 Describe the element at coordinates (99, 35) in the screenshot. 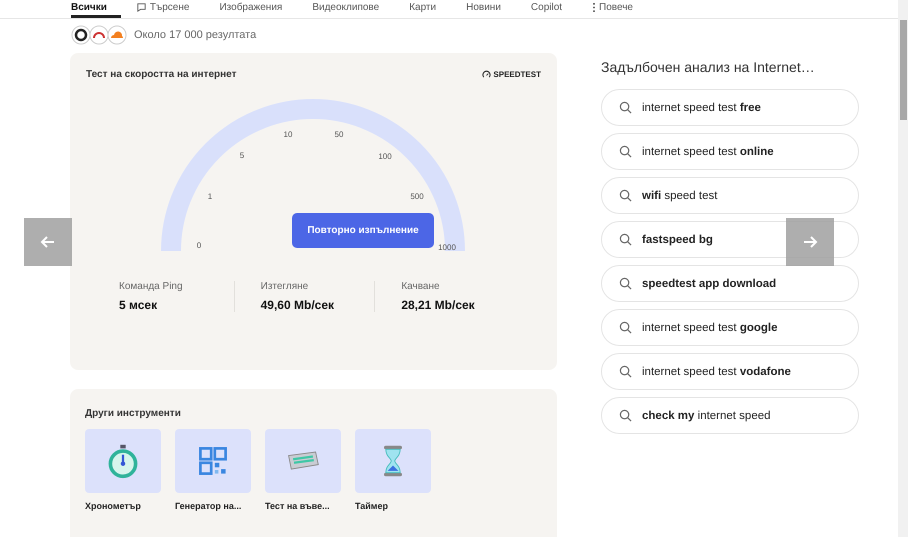

I see `speedometer-logo-icon` at that location.